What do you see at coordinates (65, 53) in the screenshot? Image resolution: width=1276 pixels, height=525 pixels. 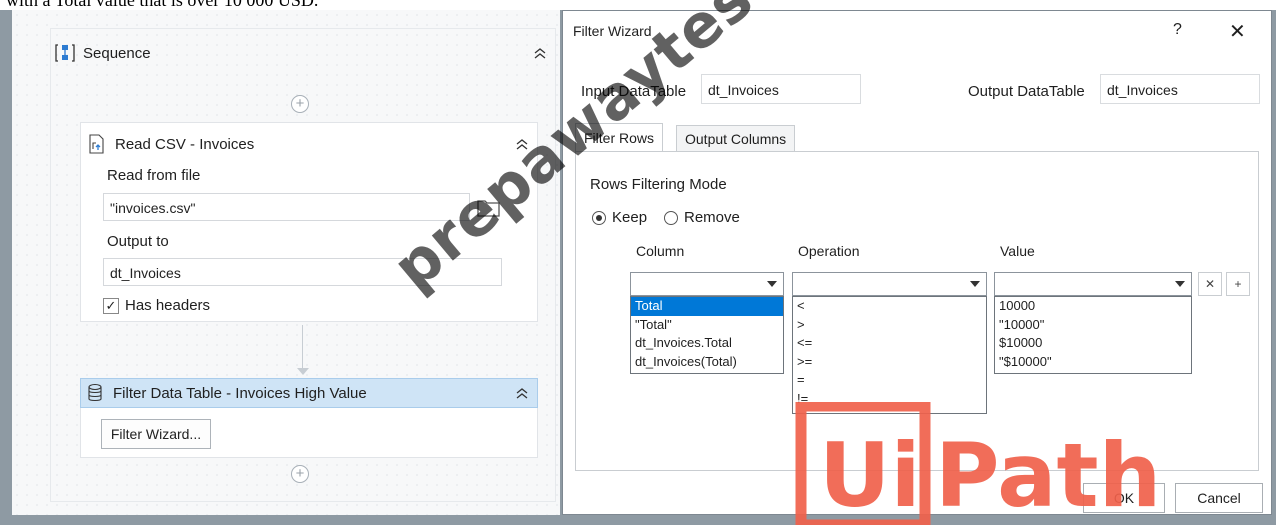 I see `sequence-icon` at bounding box center [65, 53].